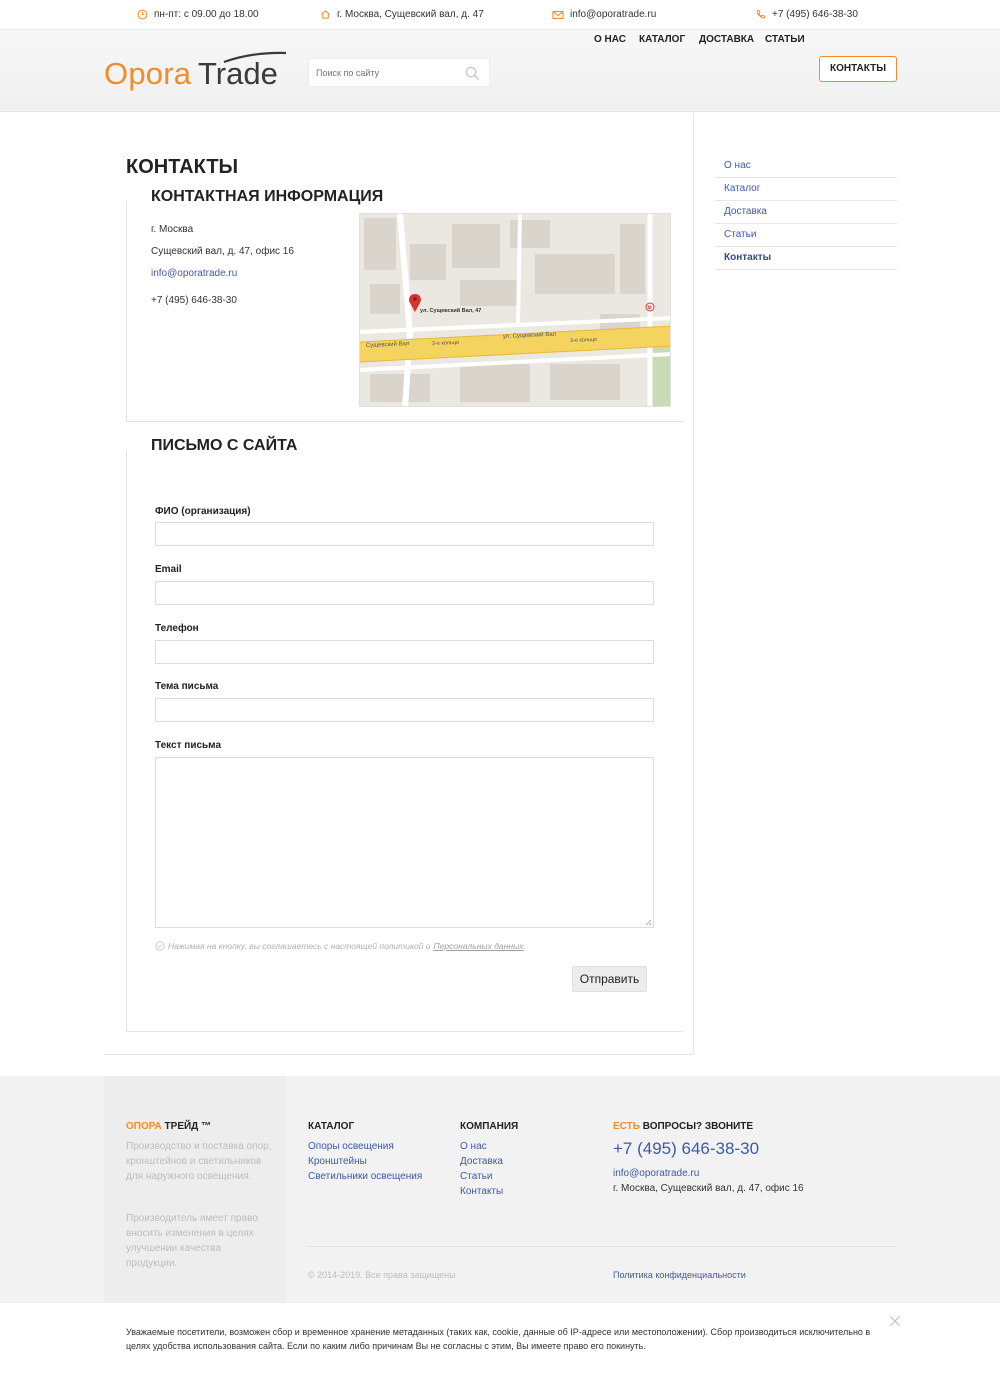 The height and width of the screenshot is (1373, 1000). I want to click on footer-questions-title-rest: ВОПРОСЫ? ЗВОНИТЕ, so click(696, 1126).